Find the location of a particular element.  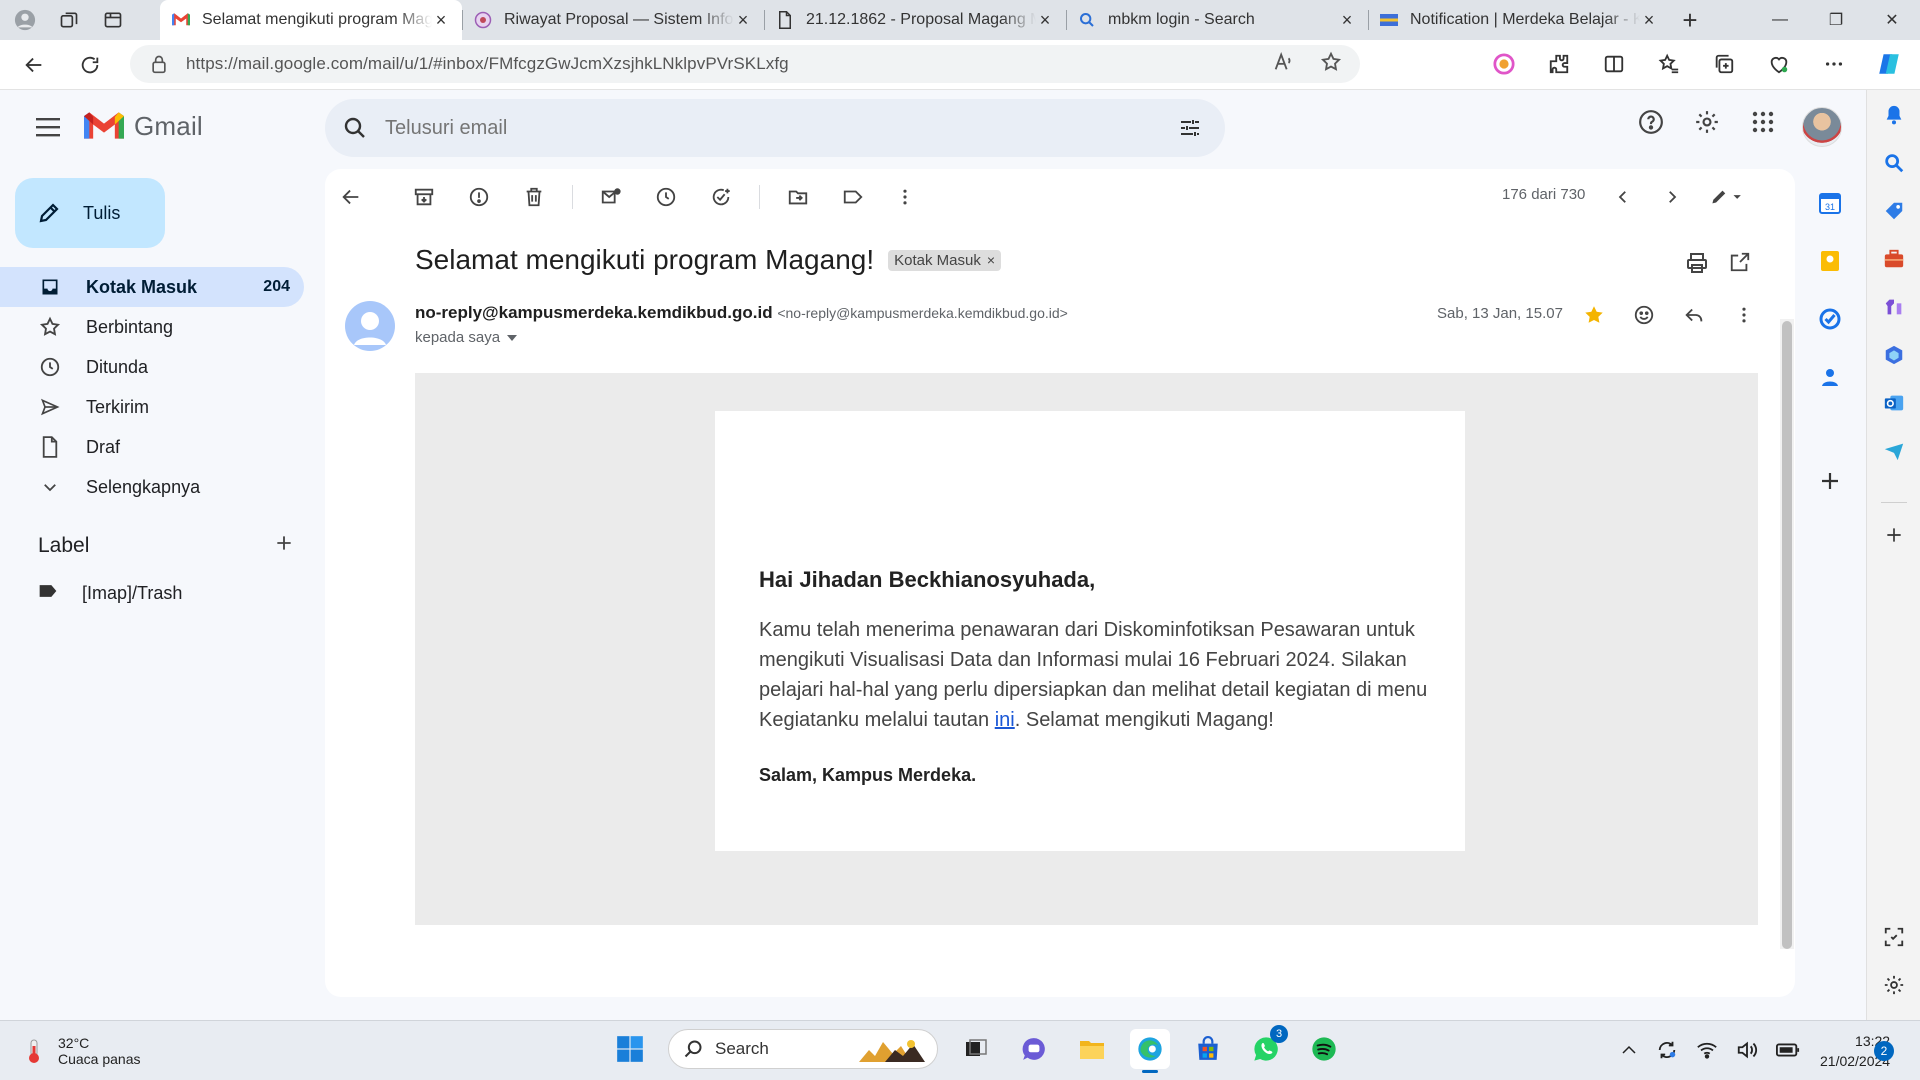

back-to-inbox-icon is located at coordinates (351, 197).